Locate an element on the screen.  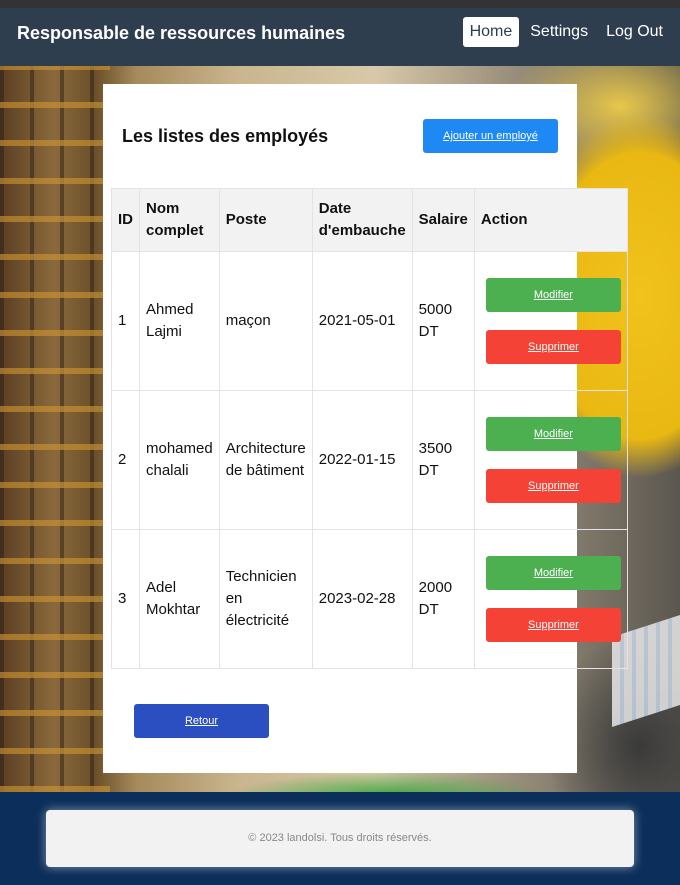
nav-logout-link: Log Out is located at coordinates (634, 32).